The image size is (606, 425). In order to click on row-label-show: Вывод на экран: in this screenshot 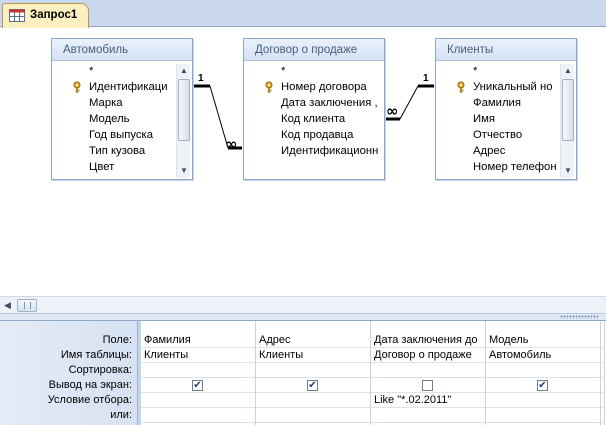, I will do `click(90, 385)`.